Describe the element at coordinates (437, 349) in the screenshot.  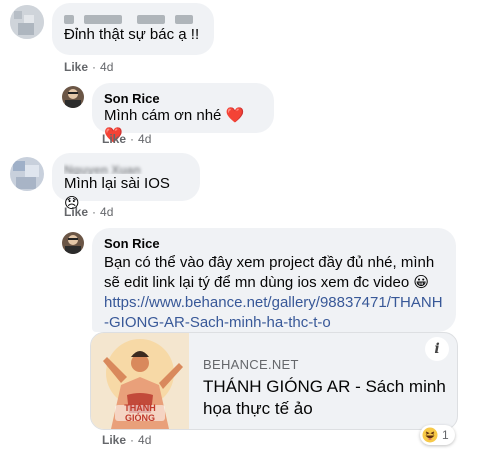
I see `info-icon: i` at that location.